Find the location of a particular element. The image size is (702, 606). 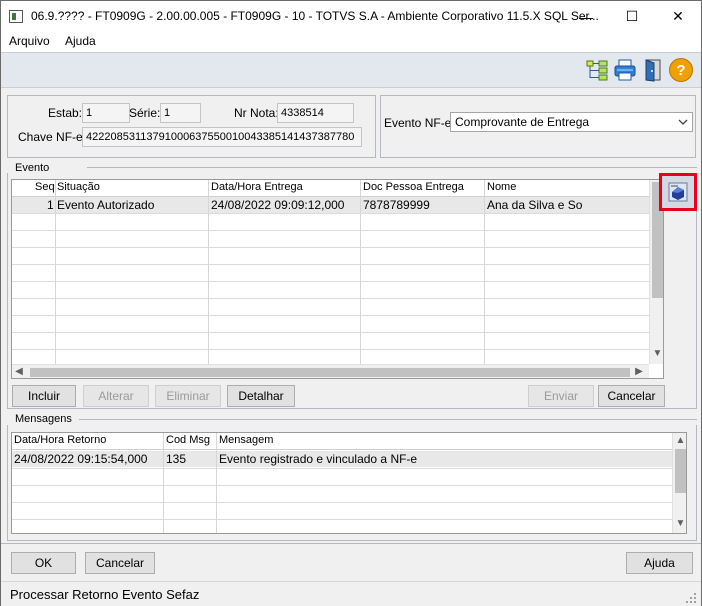

evento-cell-nome: Ana da Silva e So is located at coordinates (535, 205).